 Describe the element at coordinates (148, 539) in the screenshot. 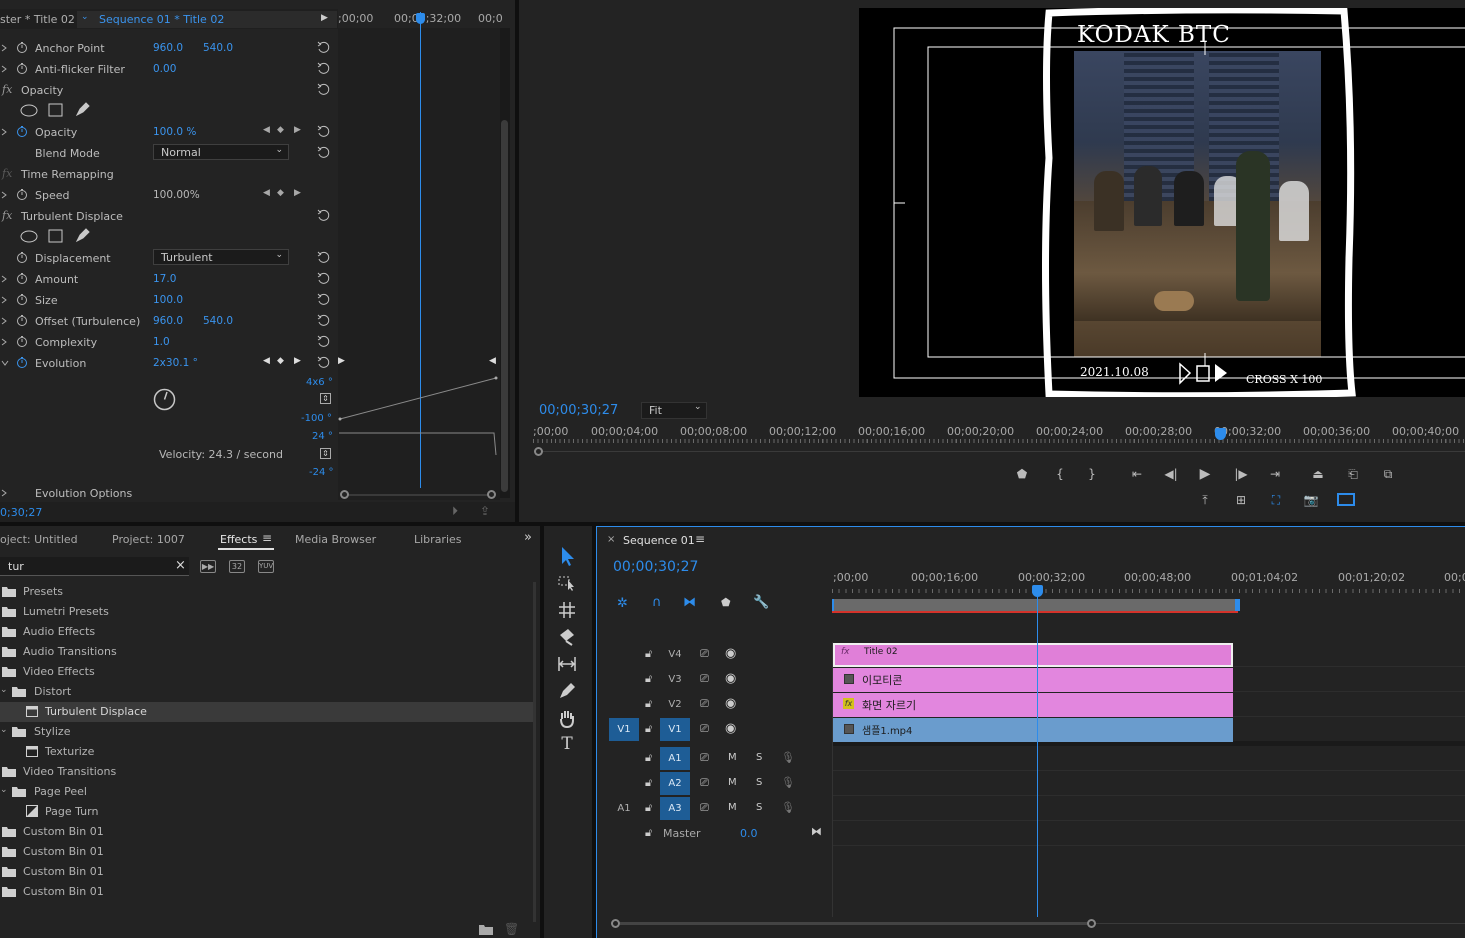

I see `tab-project-1007: Project: 1007` at that location.